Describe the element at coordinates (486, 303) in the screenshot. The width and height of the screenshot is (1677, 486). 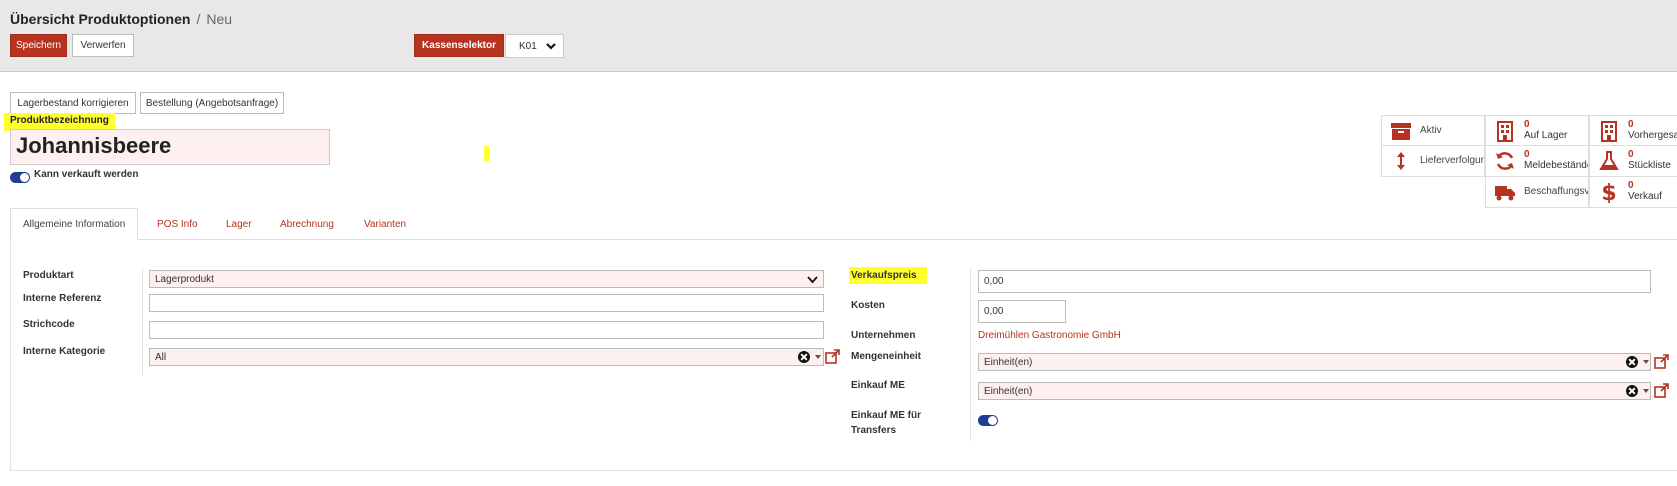
I see `internal-reference-input` at that location.